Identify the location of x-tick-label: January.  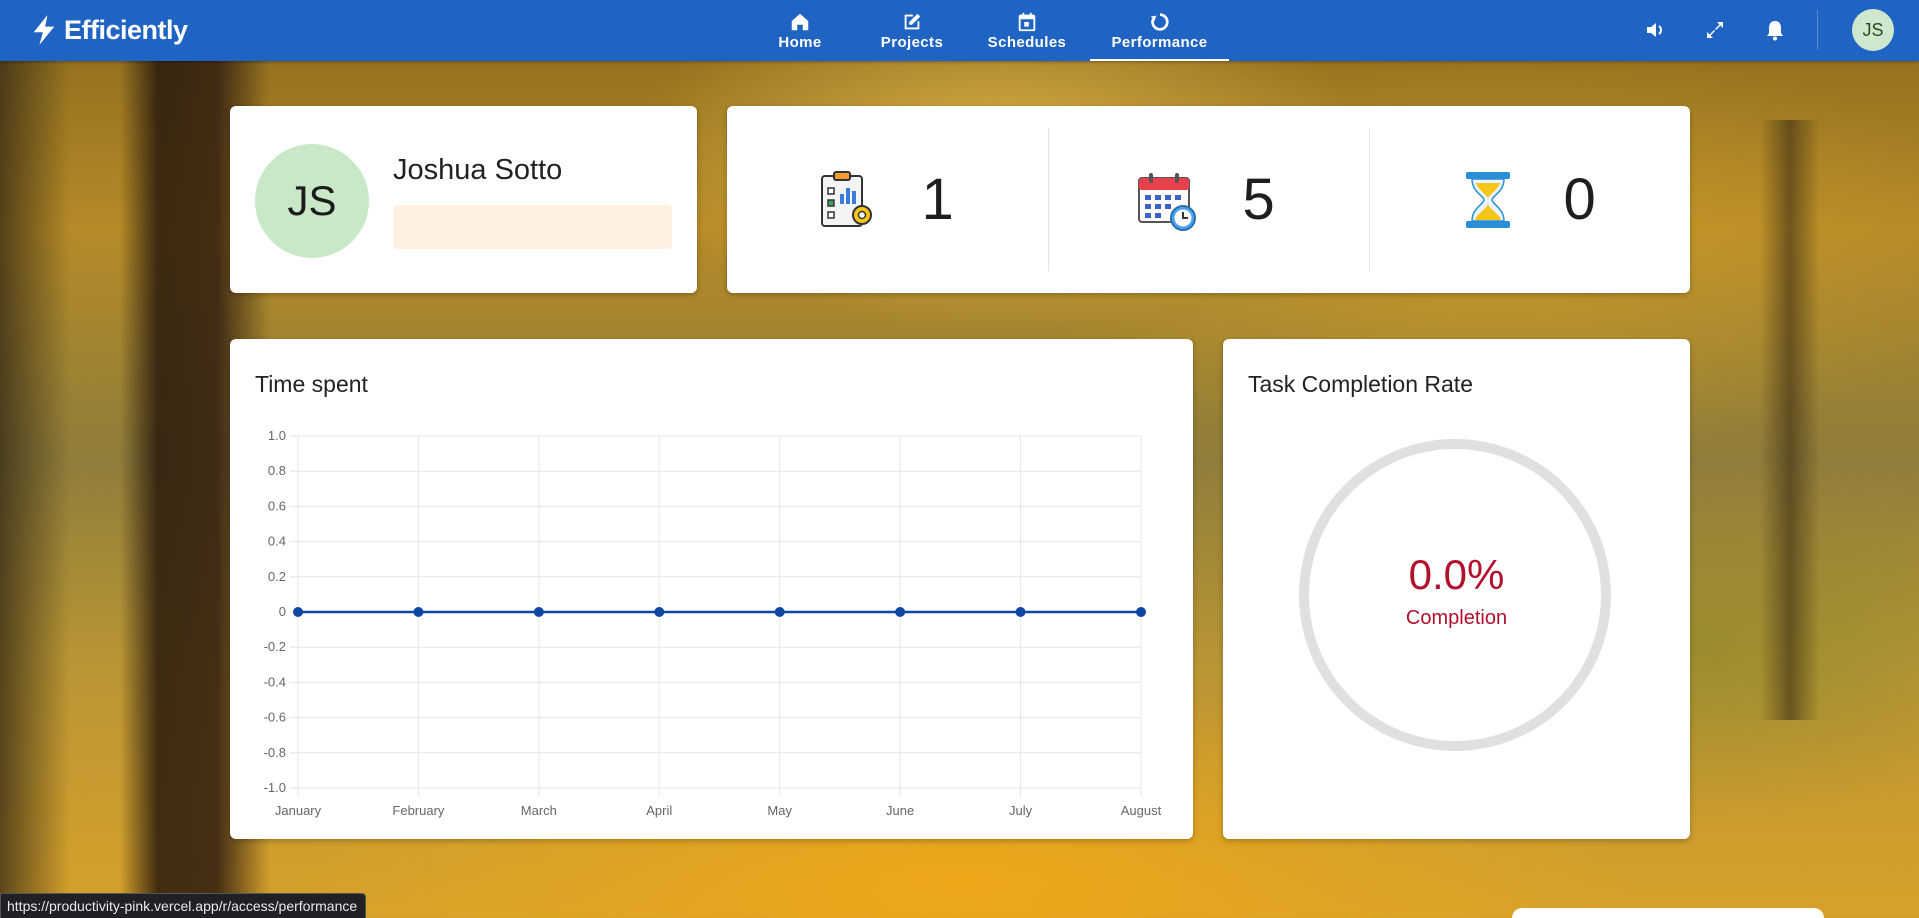
(298, 810).